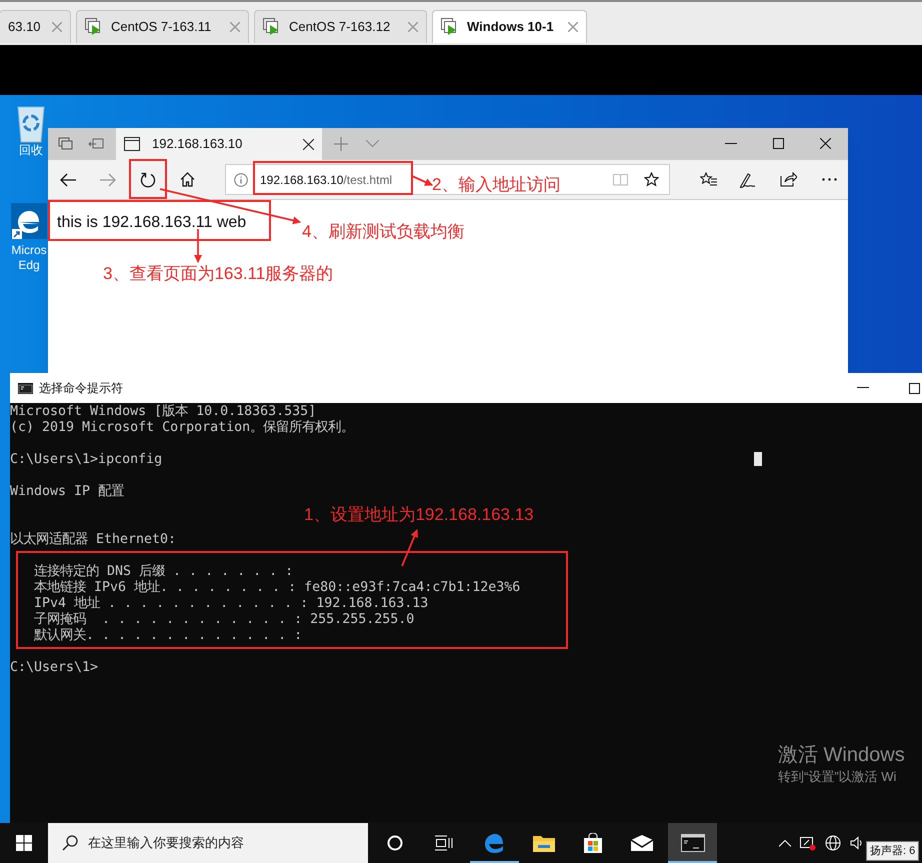 The height and width of the screenshot is (863, 922). What do you see at coordinates (592, 843) in the screenshot?
I see `shopping-bag-icon` at bounding box center [592, 843].